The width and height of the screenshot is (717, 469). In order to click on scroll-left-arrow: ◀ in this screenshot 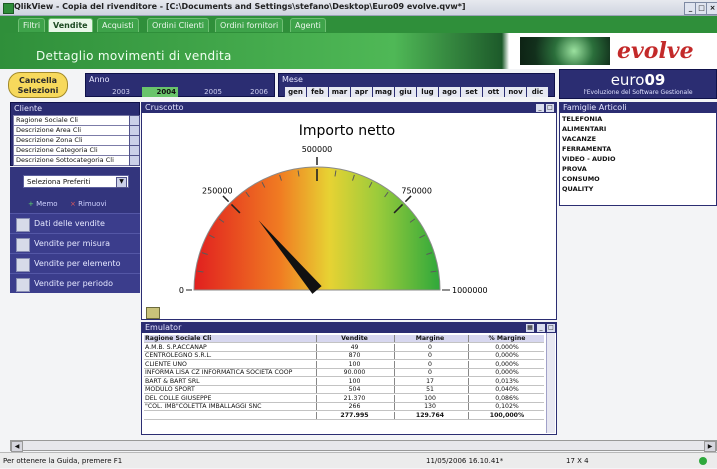, I will do `click(17, 446)`.